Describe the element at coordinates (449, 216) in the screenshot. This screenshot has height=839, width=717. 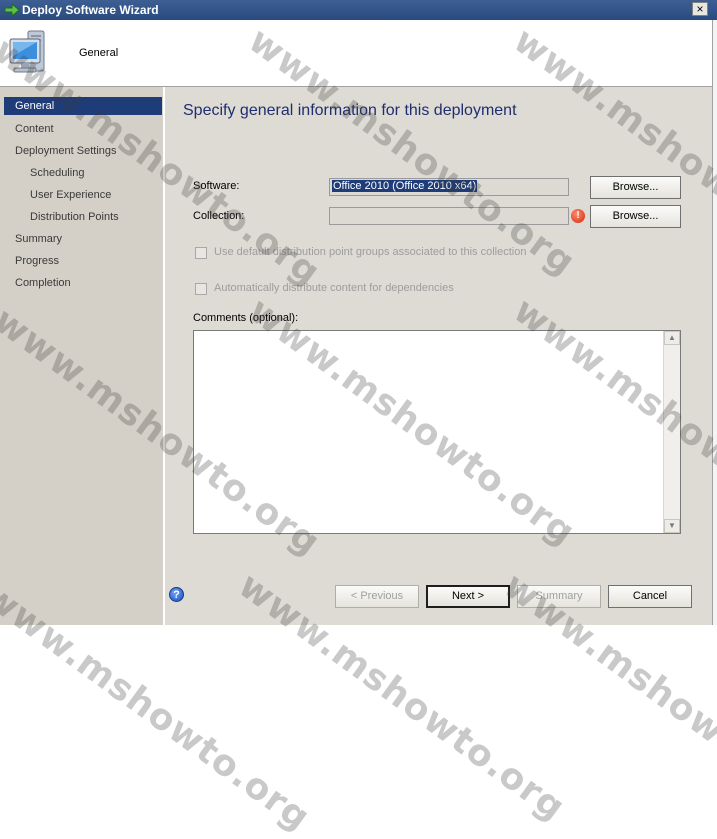
I see `collection-field` at that location.